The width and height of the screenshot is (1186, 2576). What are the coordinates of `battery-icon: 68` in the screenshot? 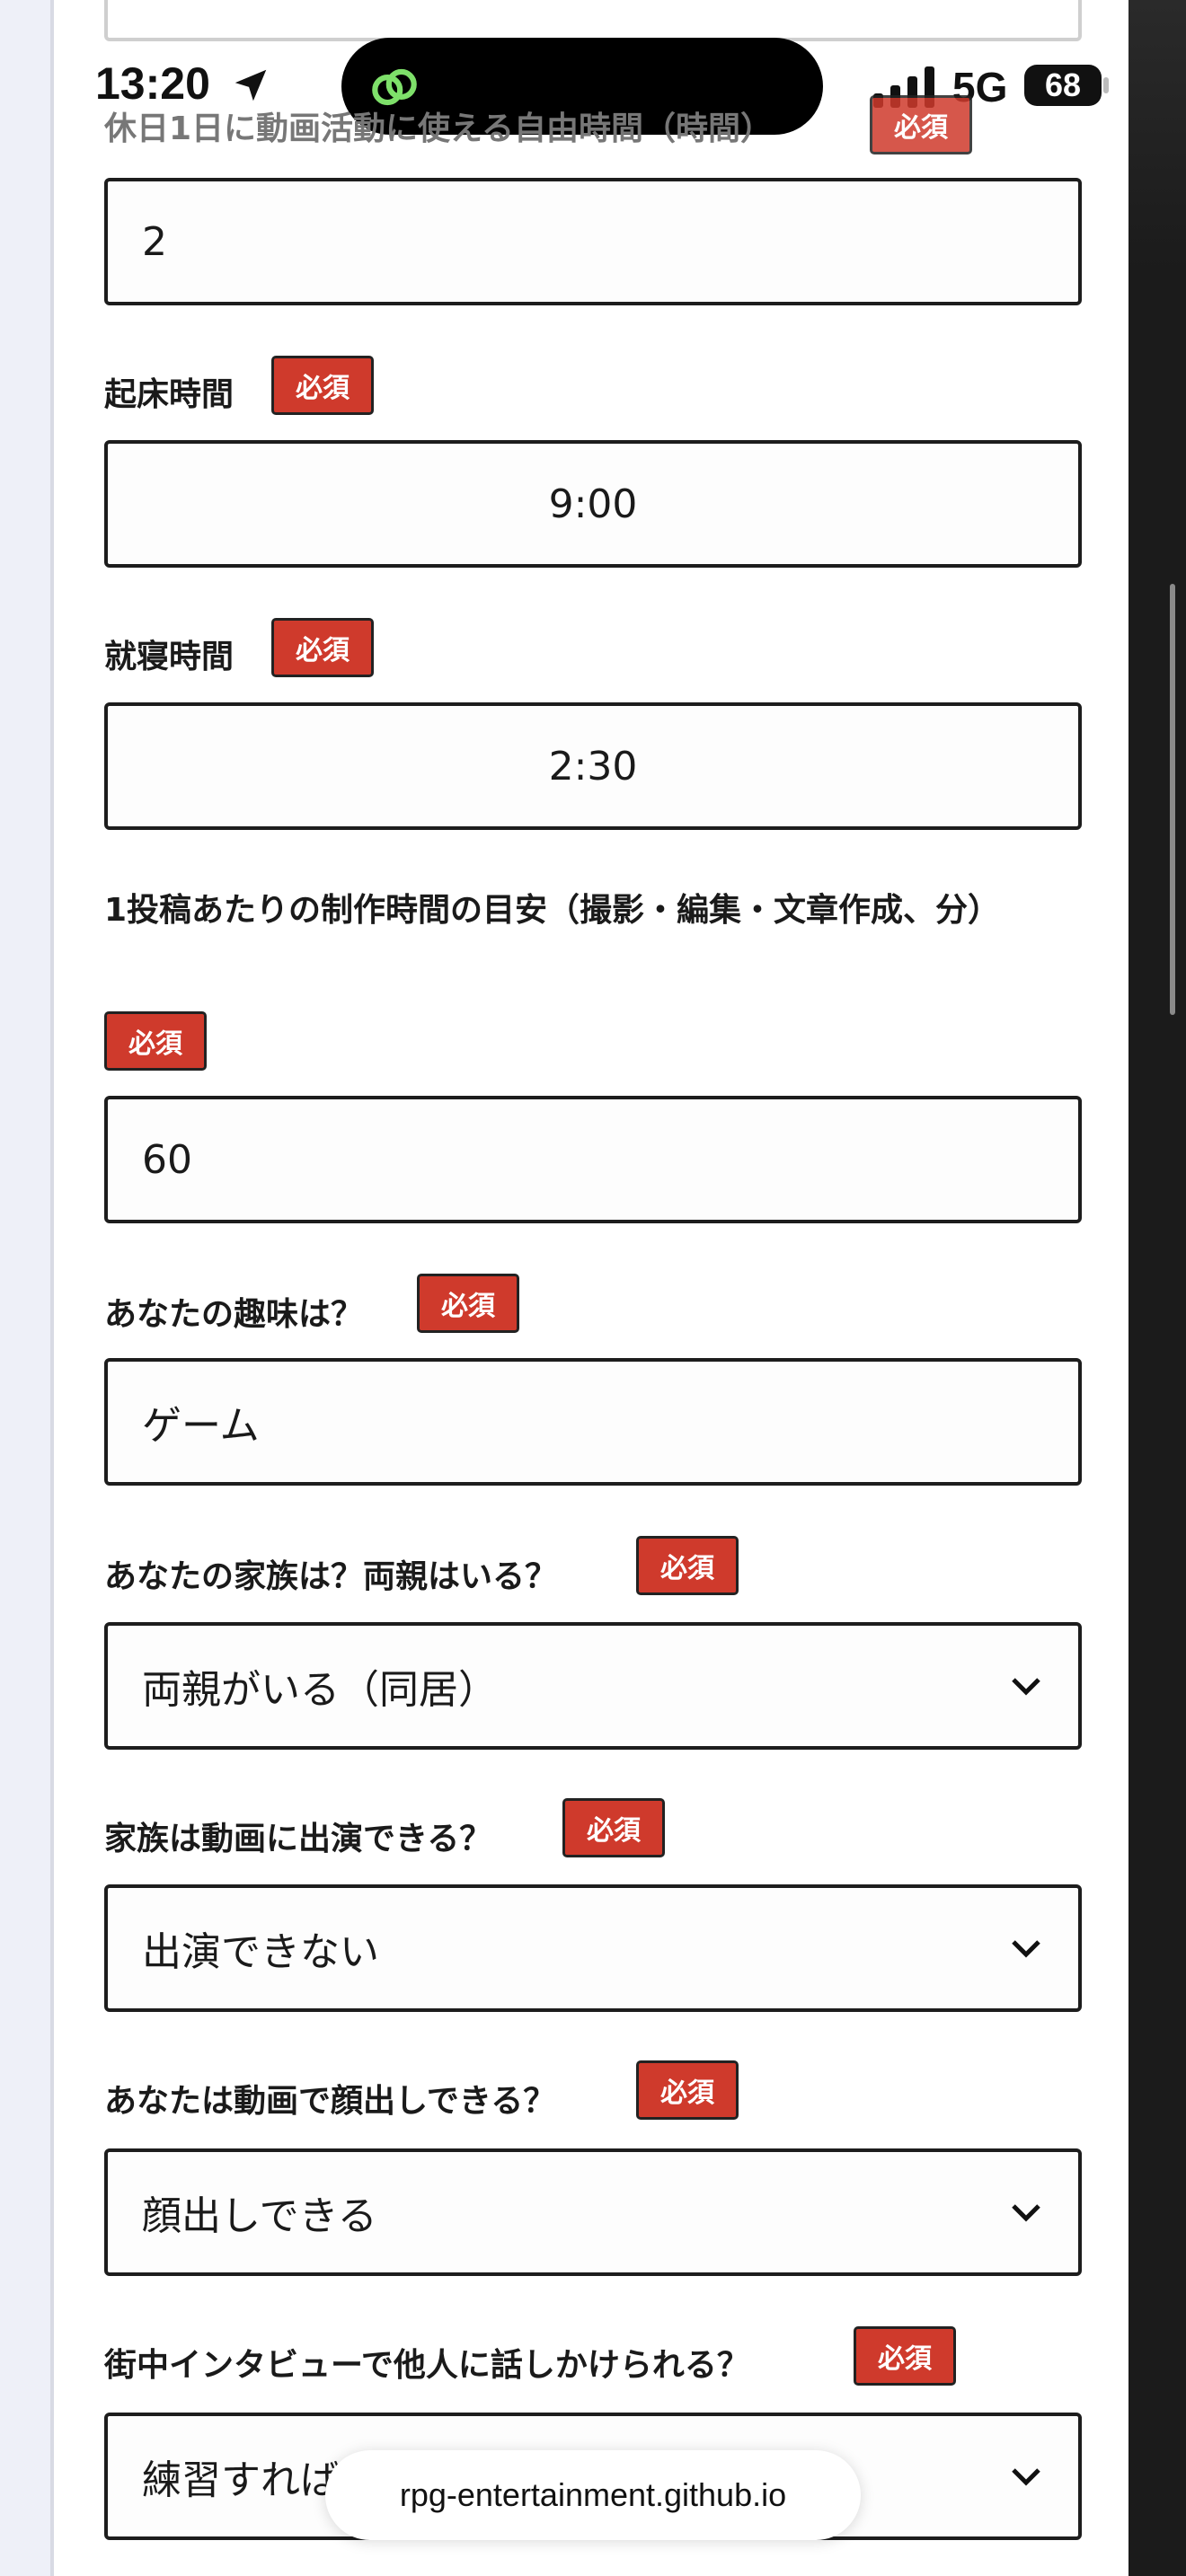 It's located at (1063, 85).